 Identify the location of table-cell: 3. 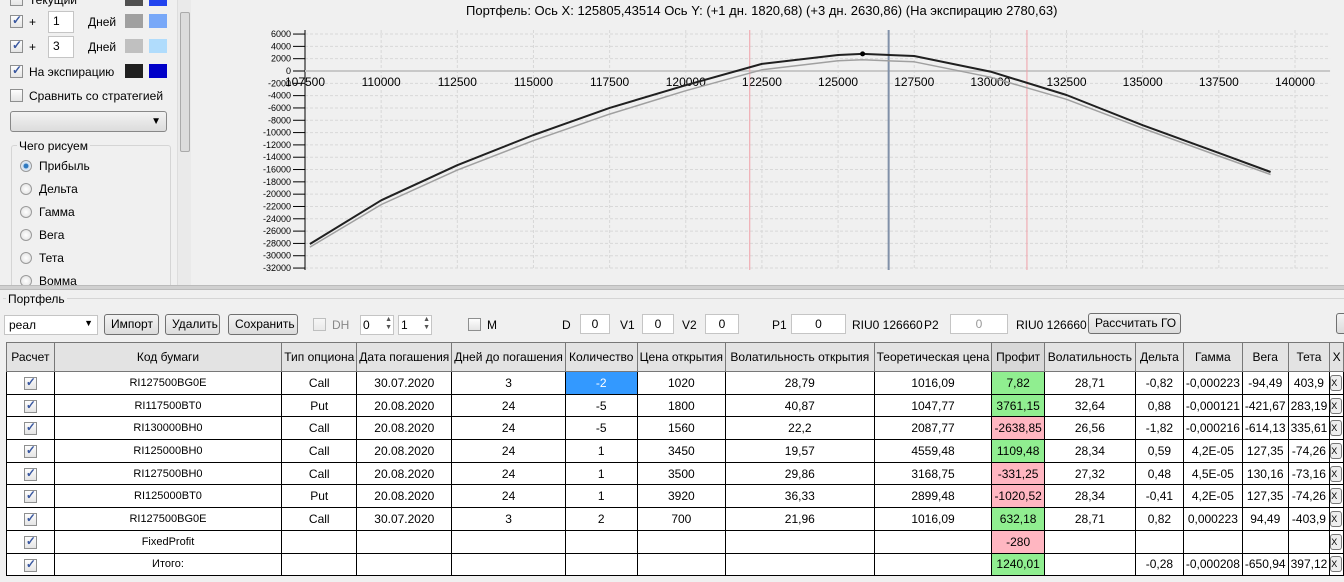
(508, 383).